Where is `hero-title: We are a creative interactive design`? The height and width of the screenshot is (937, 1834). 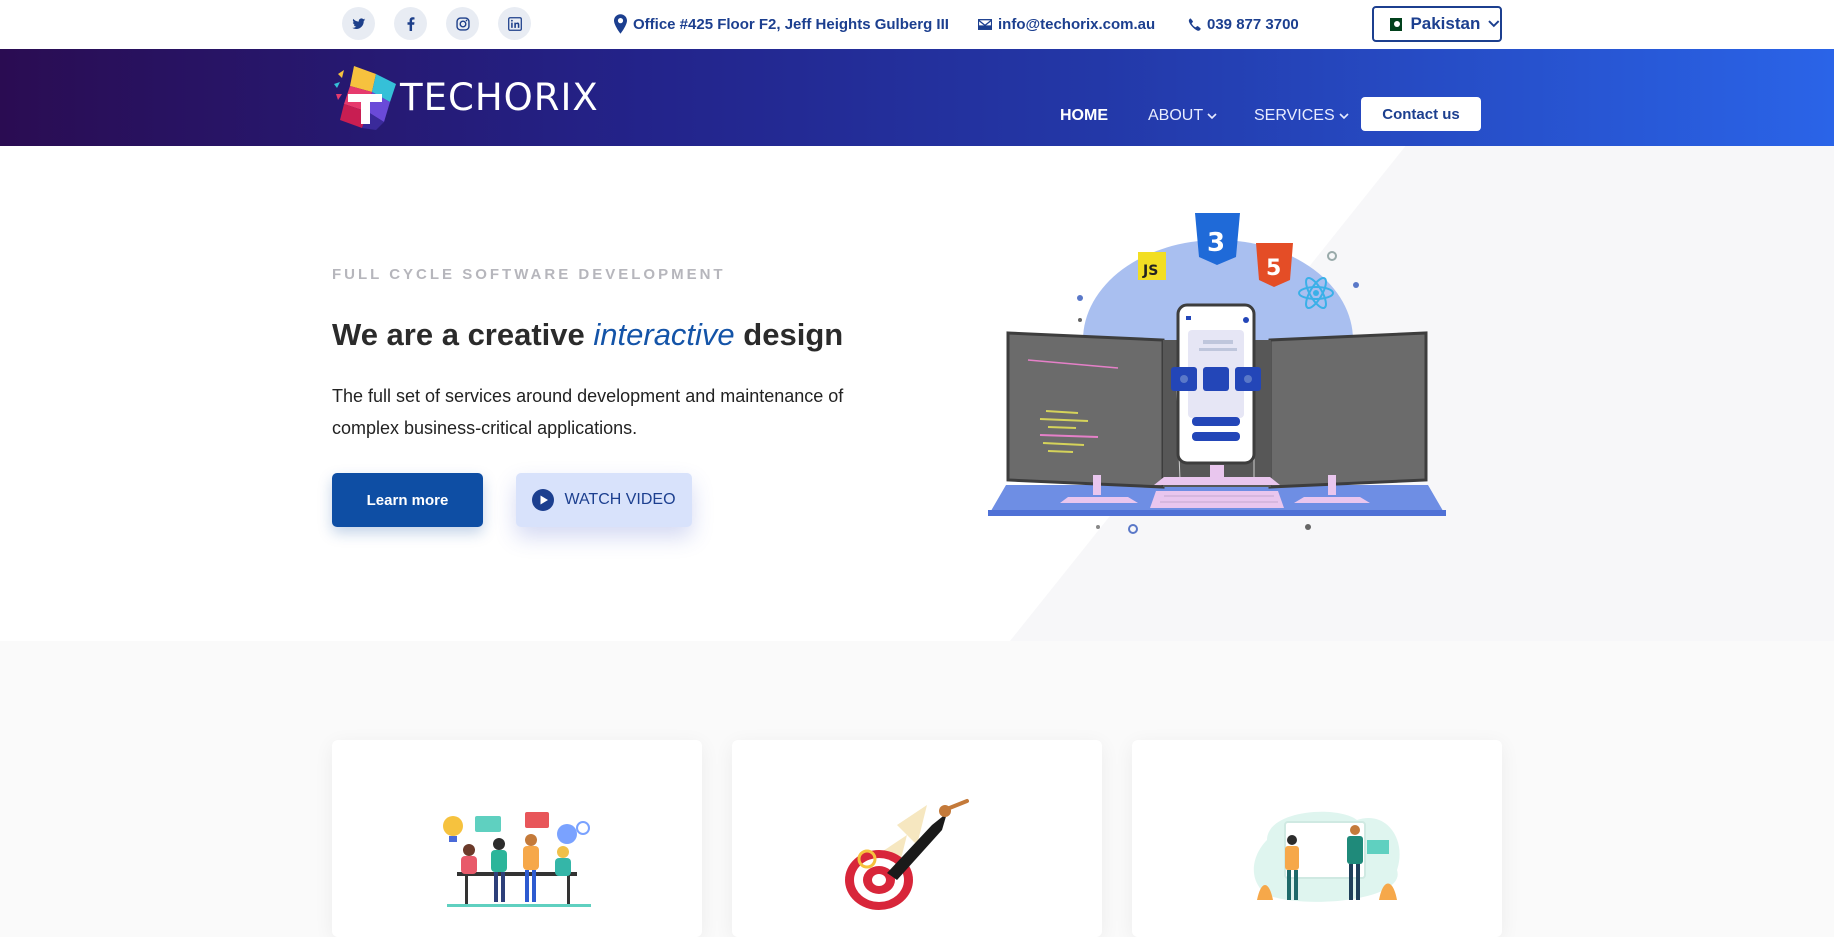
hero-title: We are a creative interactive design is located at coordinates (587, 335).